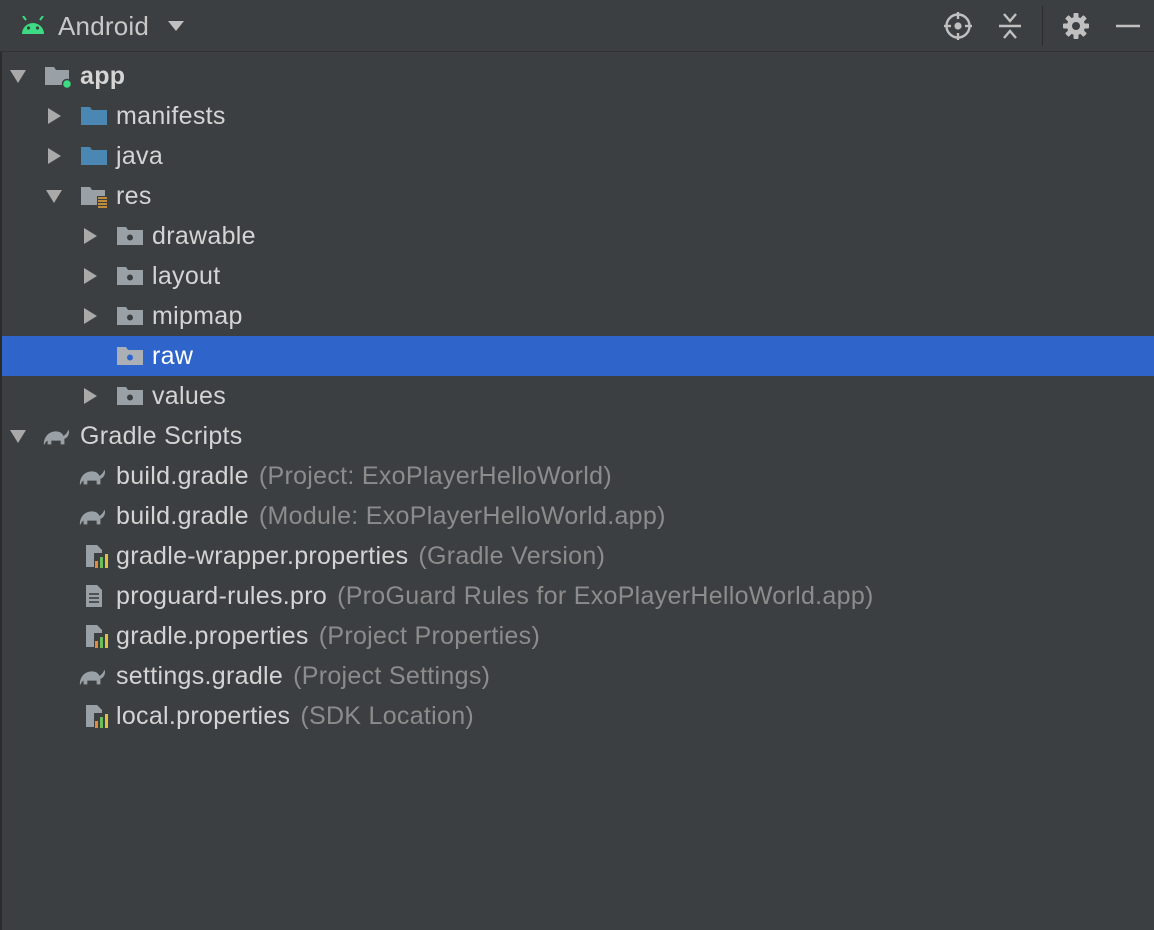 The width and height of the screenshot is (1154, 930). What do you see at coordinates (134, 196) in the screenshot?
I see `tree-item-label: res` at bounding box center [134, 196].